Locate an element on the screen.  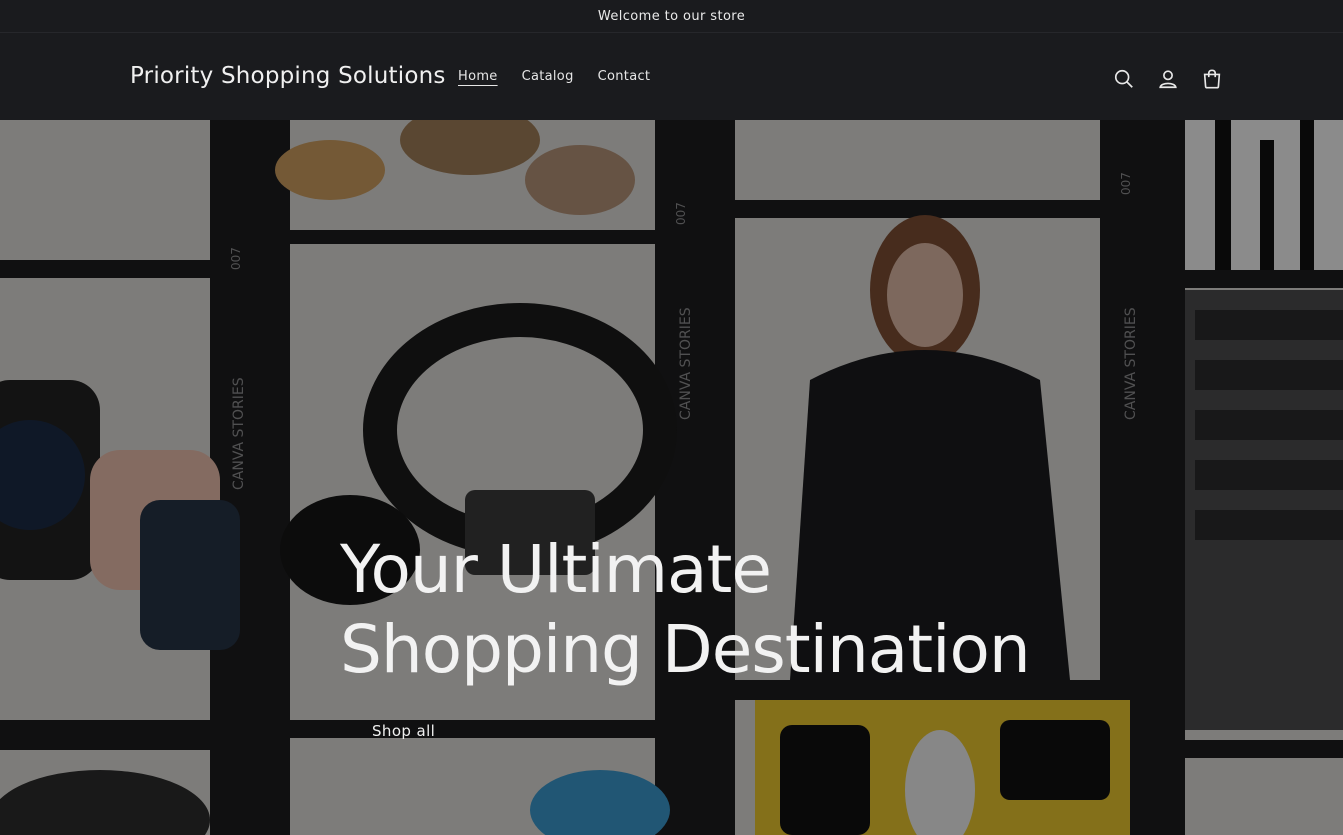
search-button is located at coordinates (1124, 79).